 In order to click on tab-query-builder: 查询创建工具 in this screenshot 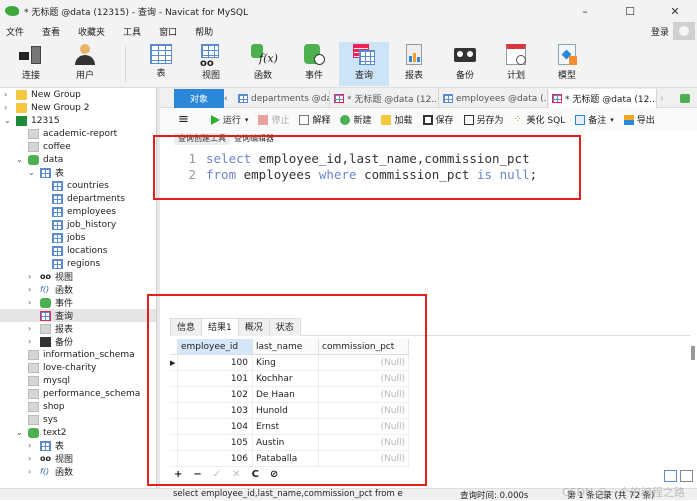, I will do `click(202, 139)`.